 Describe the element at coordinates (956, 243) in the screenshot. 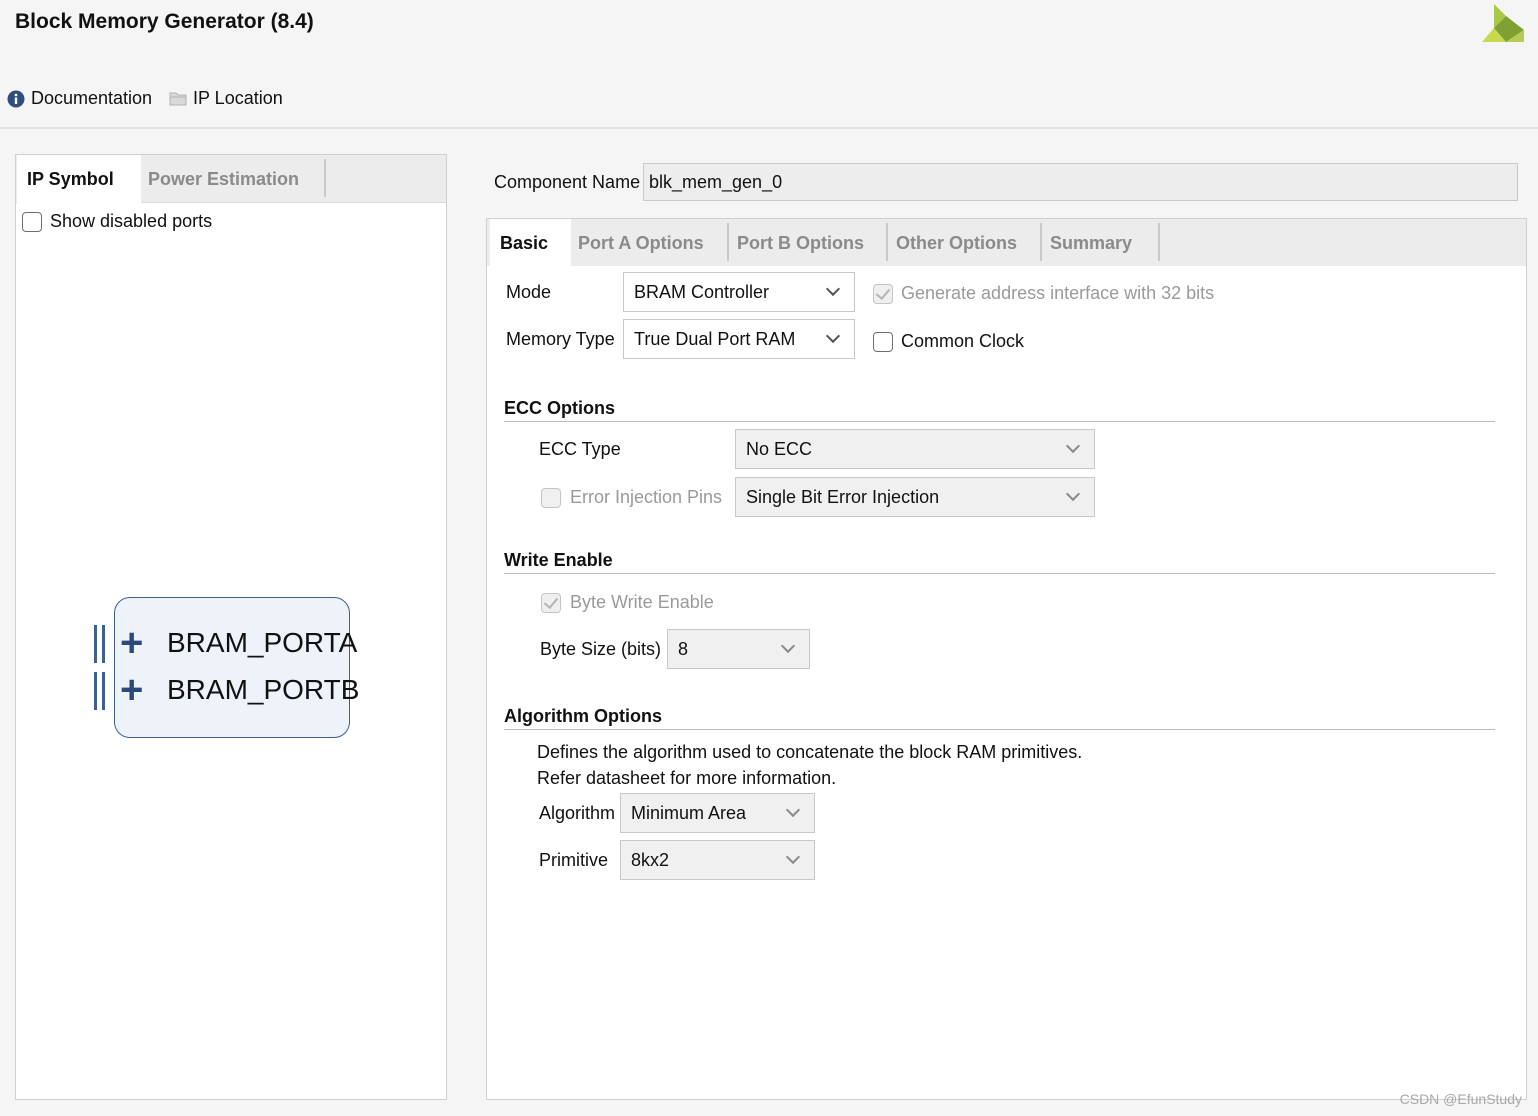

I see `tab-other-options: Other Options` at that location.